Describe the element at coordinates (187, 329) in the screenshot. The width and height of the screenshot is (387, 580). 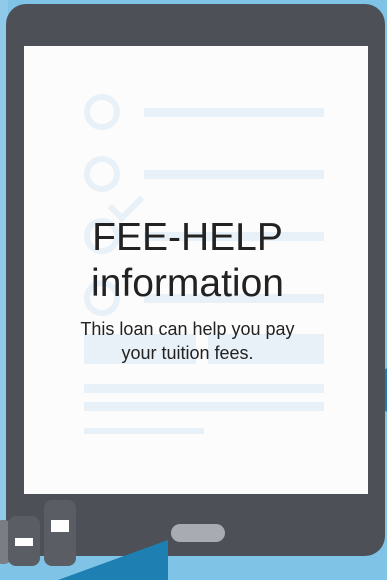
I see `subtitle-line-1: This loan can help you pay` at that location.